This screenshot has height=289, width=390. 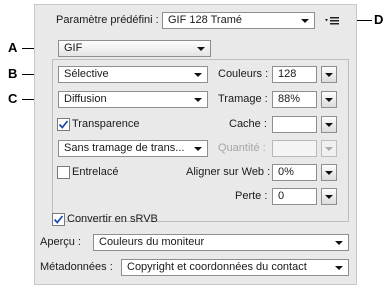 I want to click on transparency-checkbox, so click(x=63, y=124).